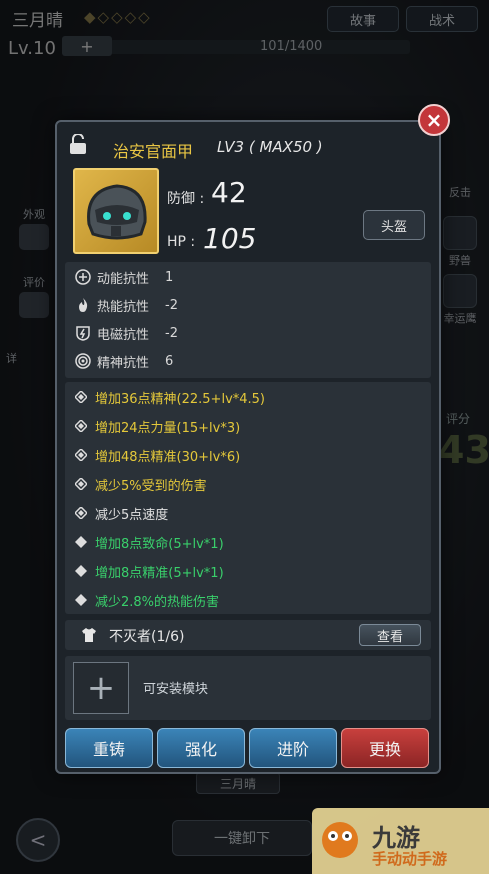 The image size is (489, 874). What do you see at coordinates (394, 225) in the screenshot?
I see `slot-type-badge: 头盔` at bounding box center [394, 225].